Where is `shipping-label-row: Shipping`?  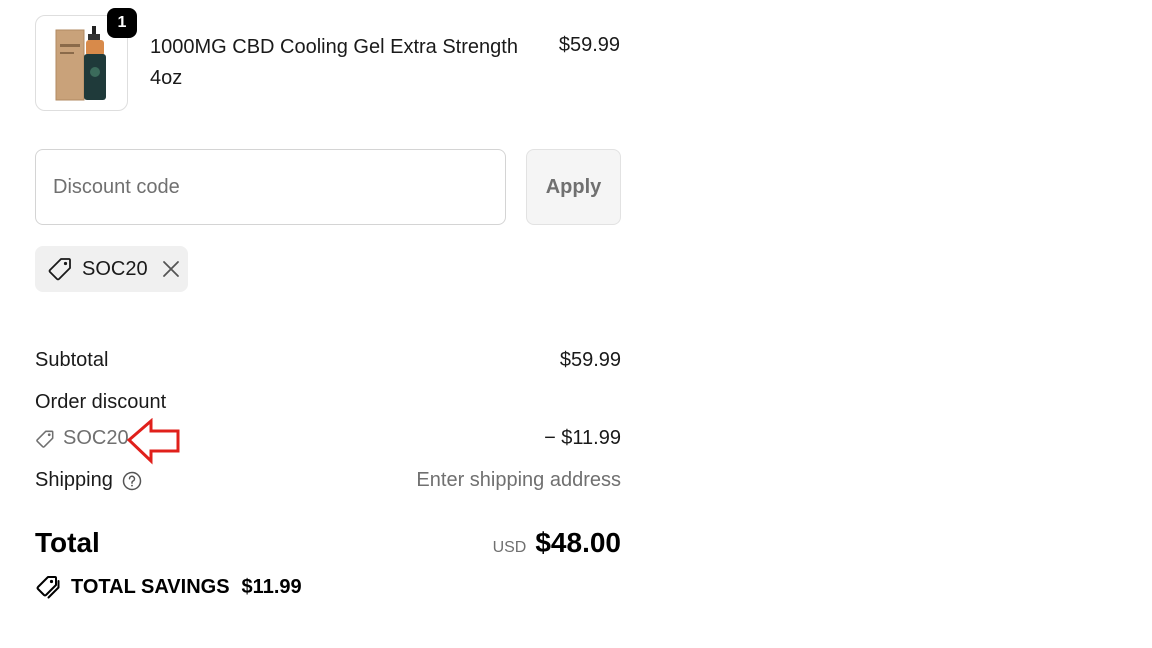 shipping-label-row: Shipping is located at coordinates (88, 480).